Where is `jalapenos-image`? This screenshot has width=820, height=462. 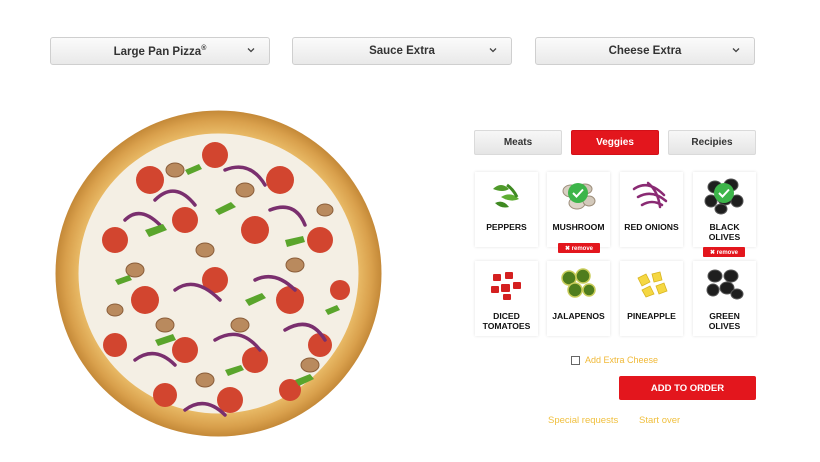 jalapenos-image is located at coordinates (578, 283).